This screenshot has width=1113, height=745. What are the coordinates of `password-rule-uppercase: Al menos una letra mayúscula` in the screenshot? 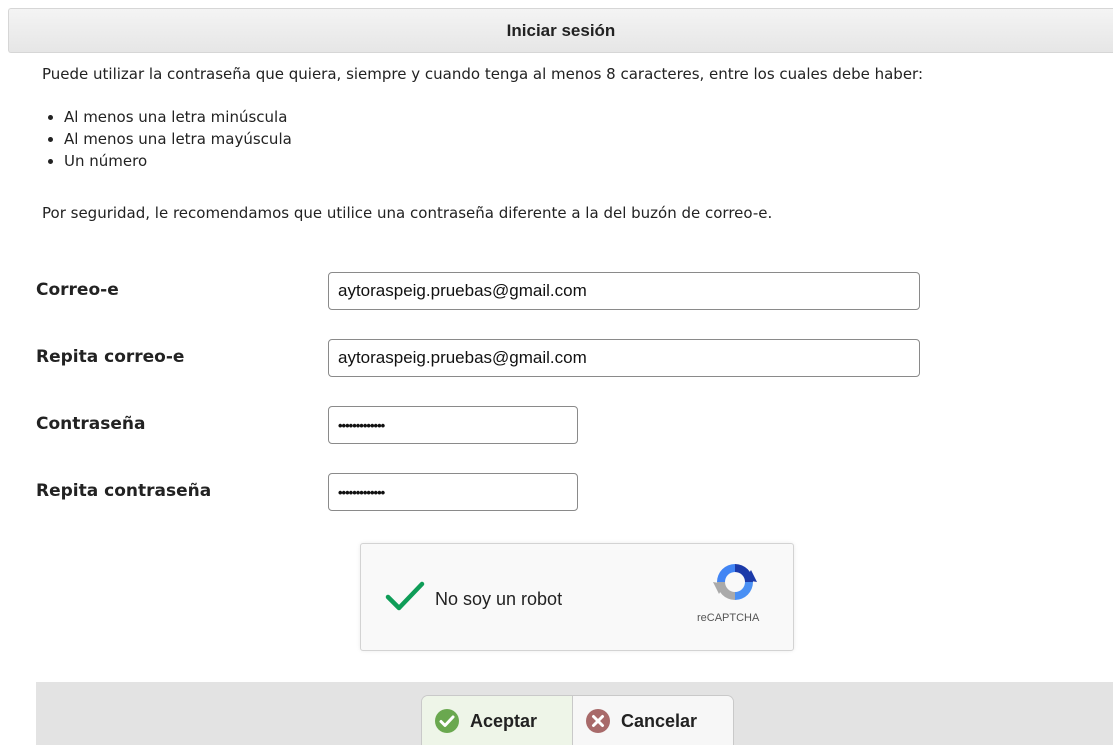 It's located at (167, 139).